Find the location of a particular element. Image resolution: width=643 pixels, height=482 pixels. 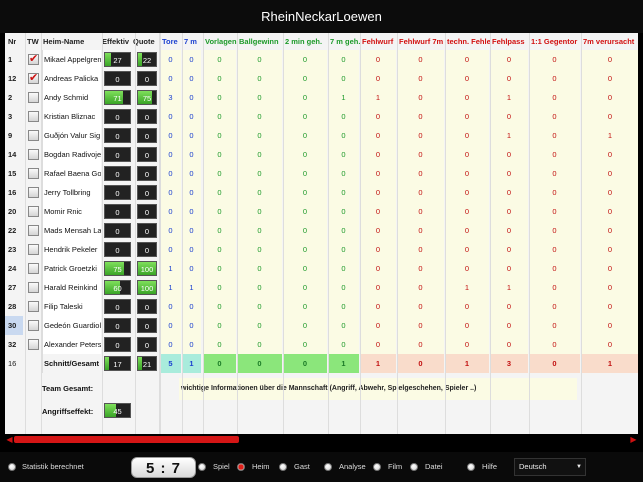

scroll-right-icon: ▶ is located at coordinates (633, 439).